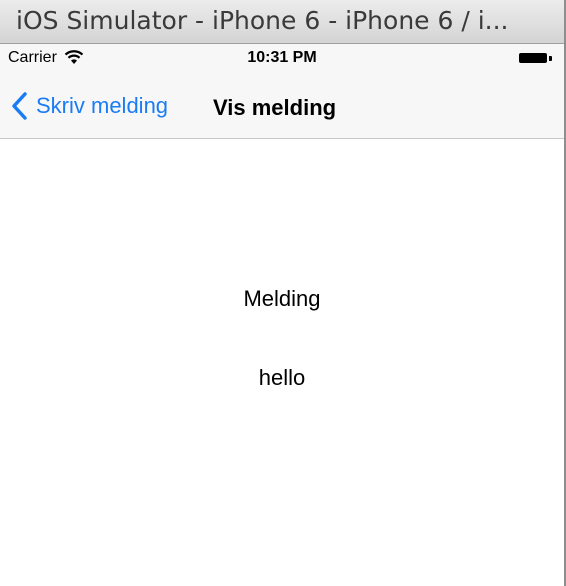 The height and width of the screenshot is (586, 566). Describe the element at coordinates (533, 58) in the screenshot. I see `battery-icon` at that location.